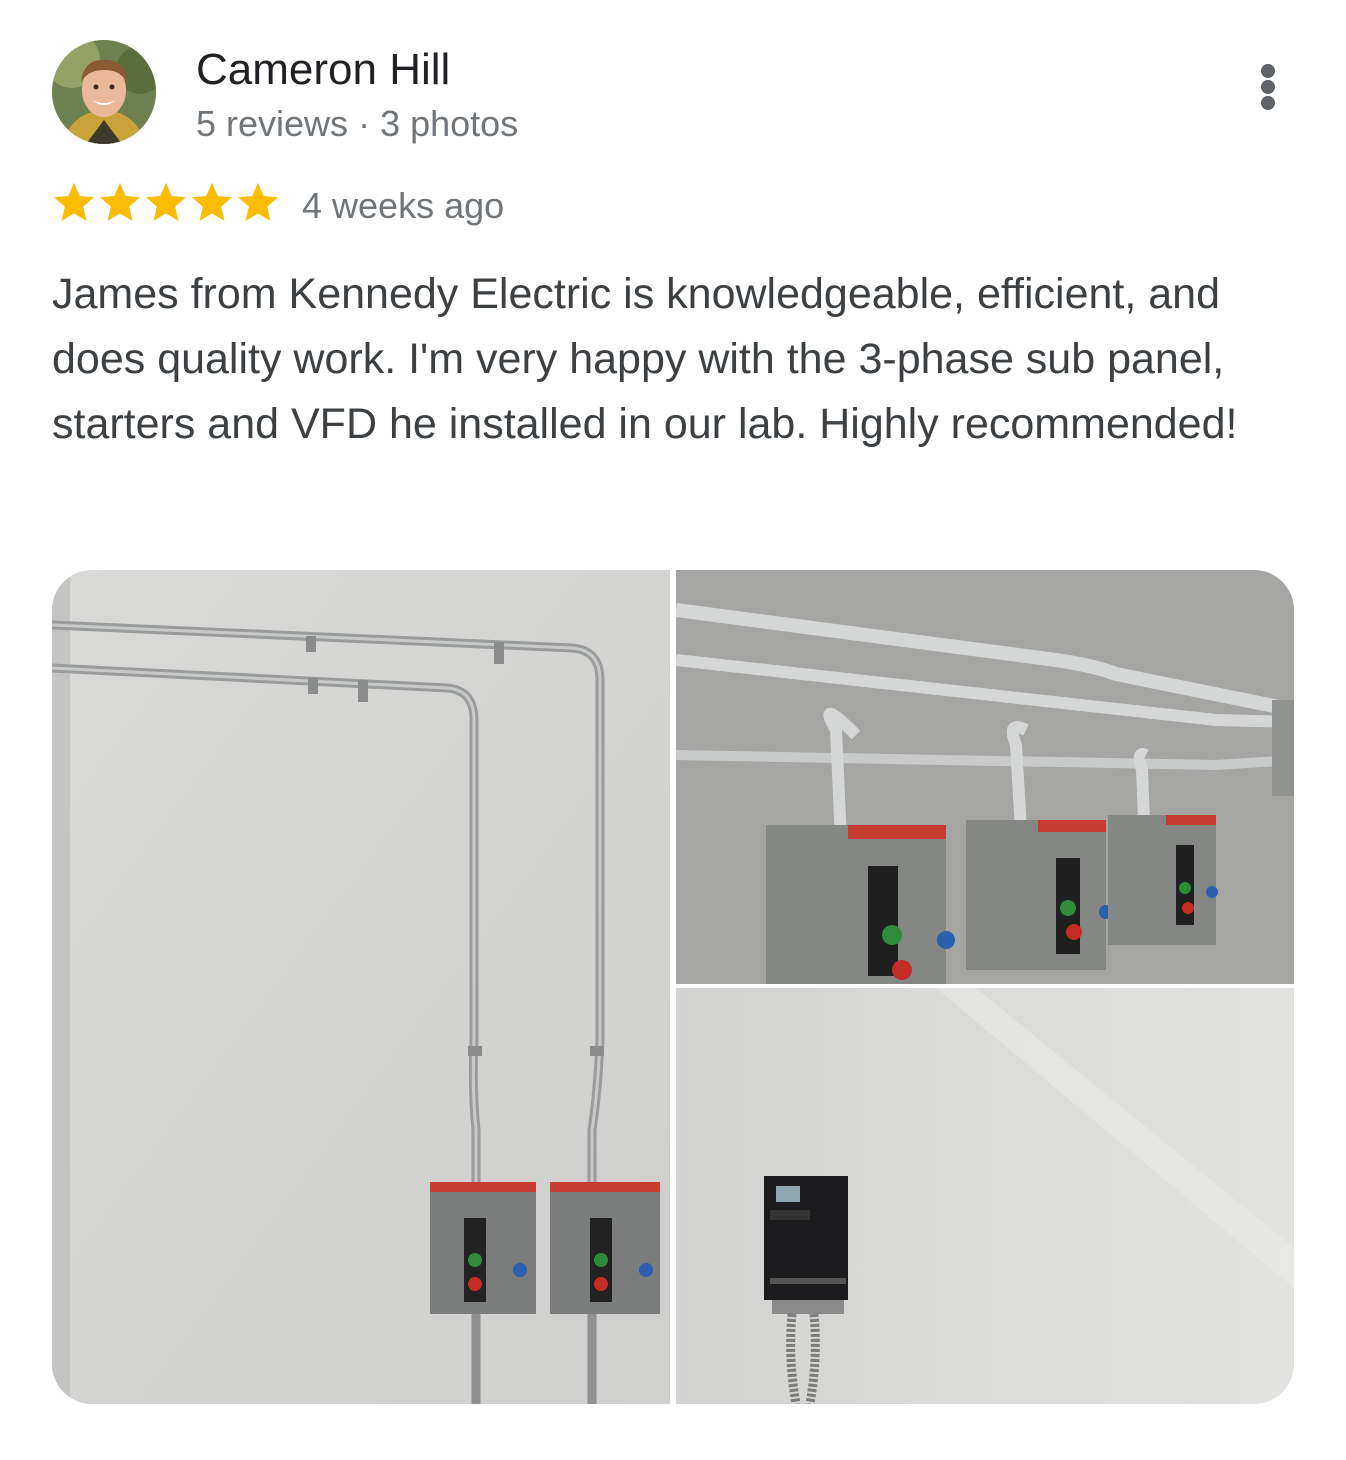 The image size is (1346, 1460). I want to click on author-name: Cameron Hill, so click(323, 70).